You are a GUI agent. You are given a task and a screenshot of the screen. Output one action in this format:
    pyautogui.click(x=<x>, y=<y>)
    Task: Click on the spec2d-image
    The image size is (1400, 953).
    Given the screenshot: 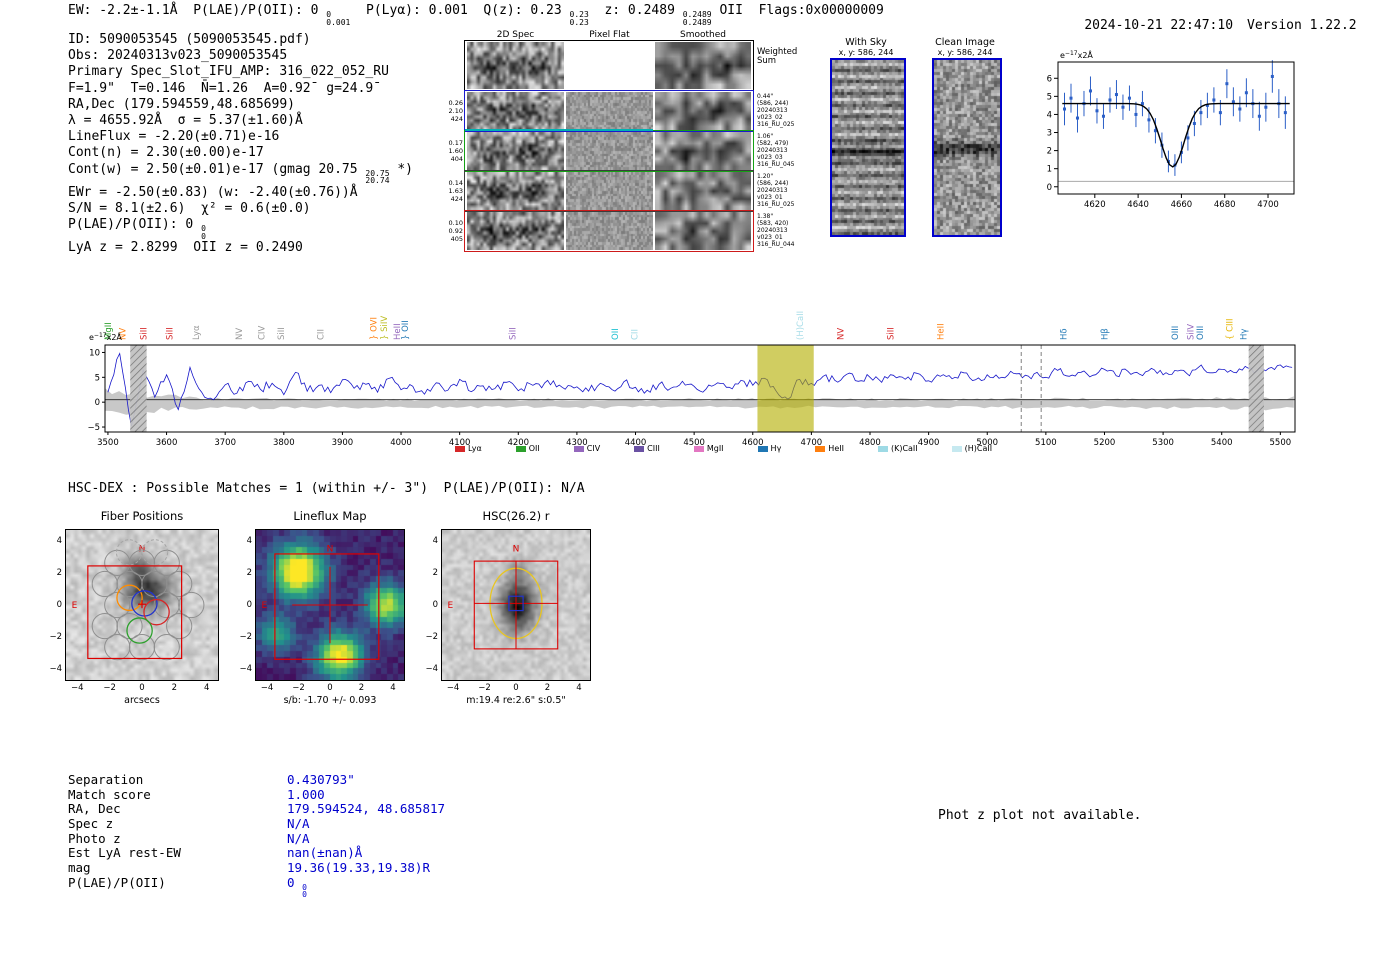 What is the action you would take?
    pyautogui.click(x=515, y=191)
    